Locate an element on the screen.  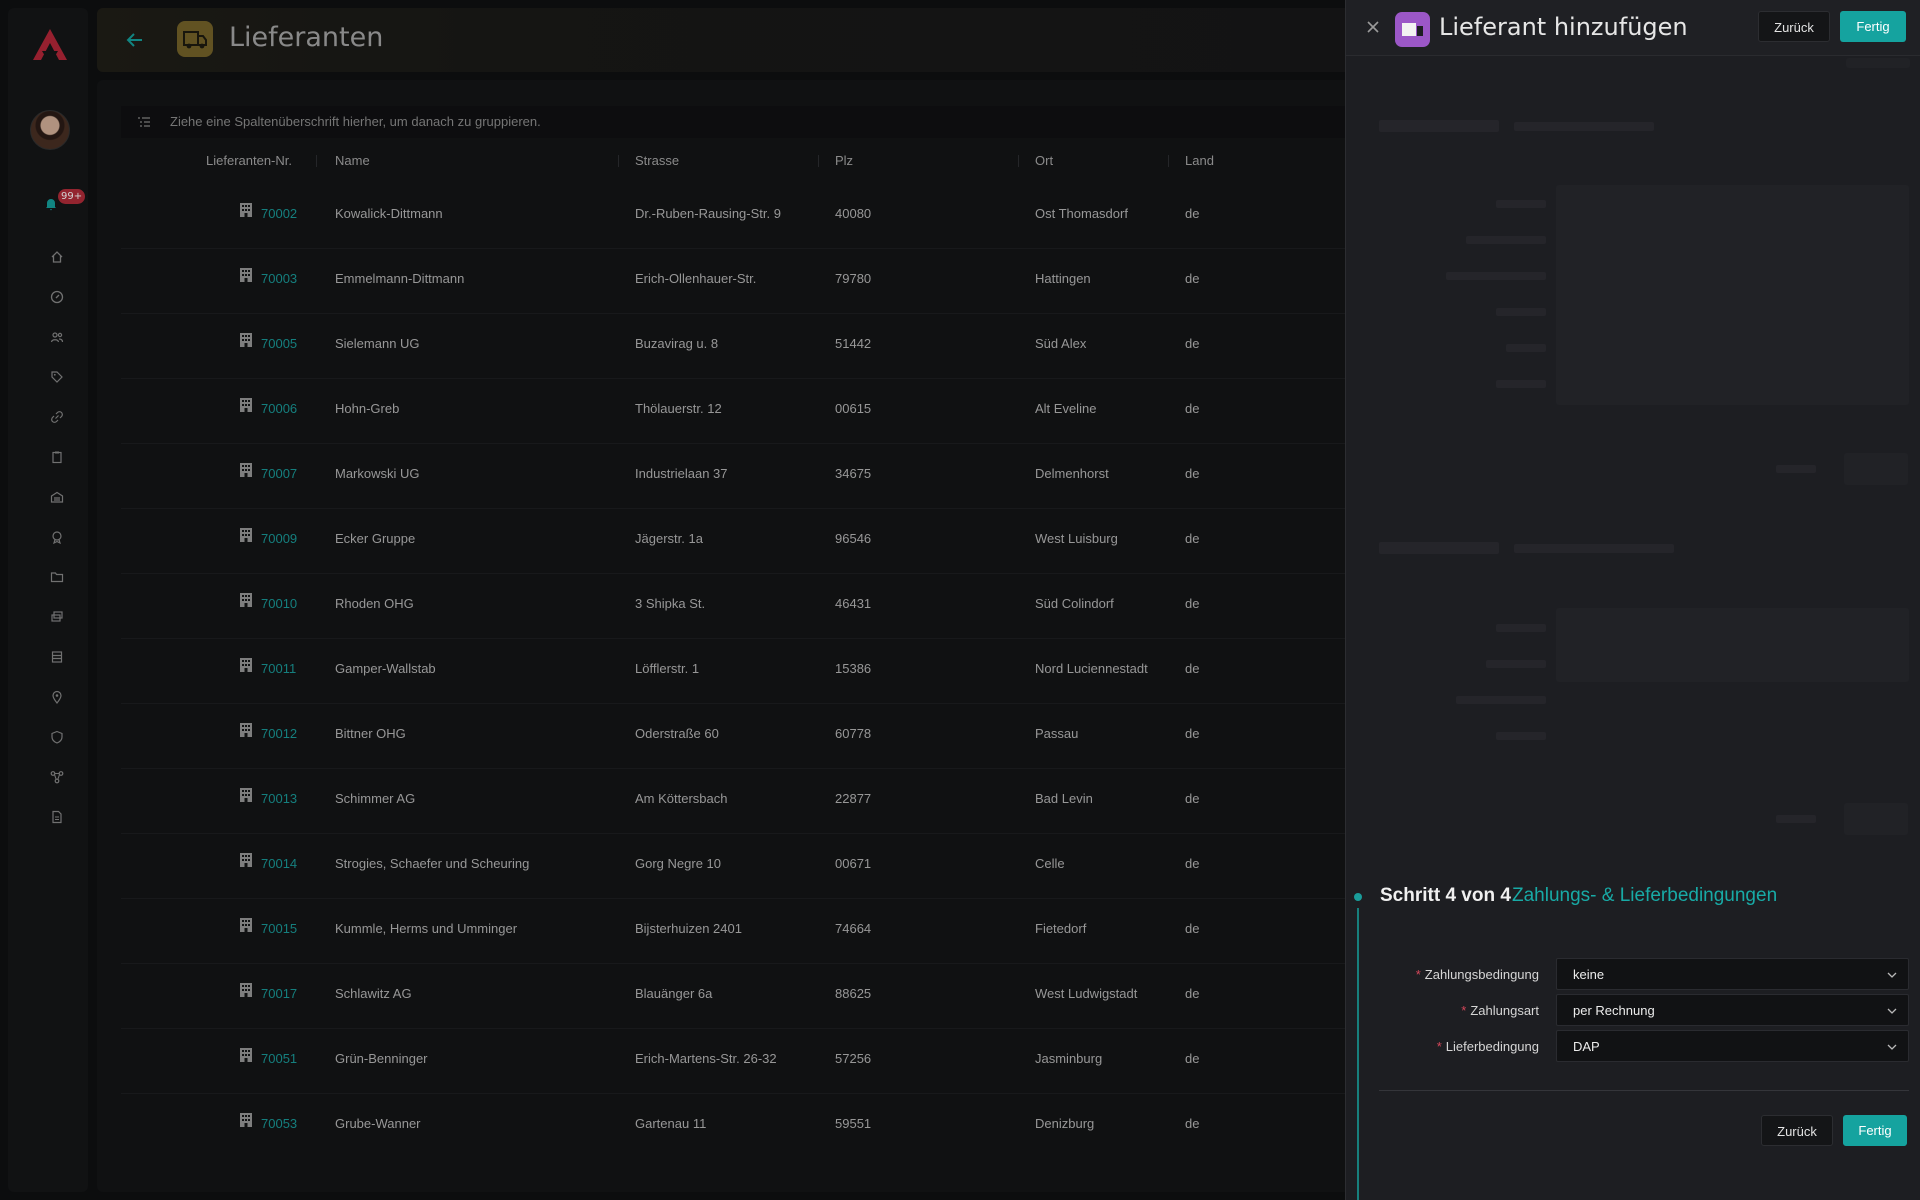
payment-terms-label: * Zahlungsbedingung is located at coordinates (1477, 974).